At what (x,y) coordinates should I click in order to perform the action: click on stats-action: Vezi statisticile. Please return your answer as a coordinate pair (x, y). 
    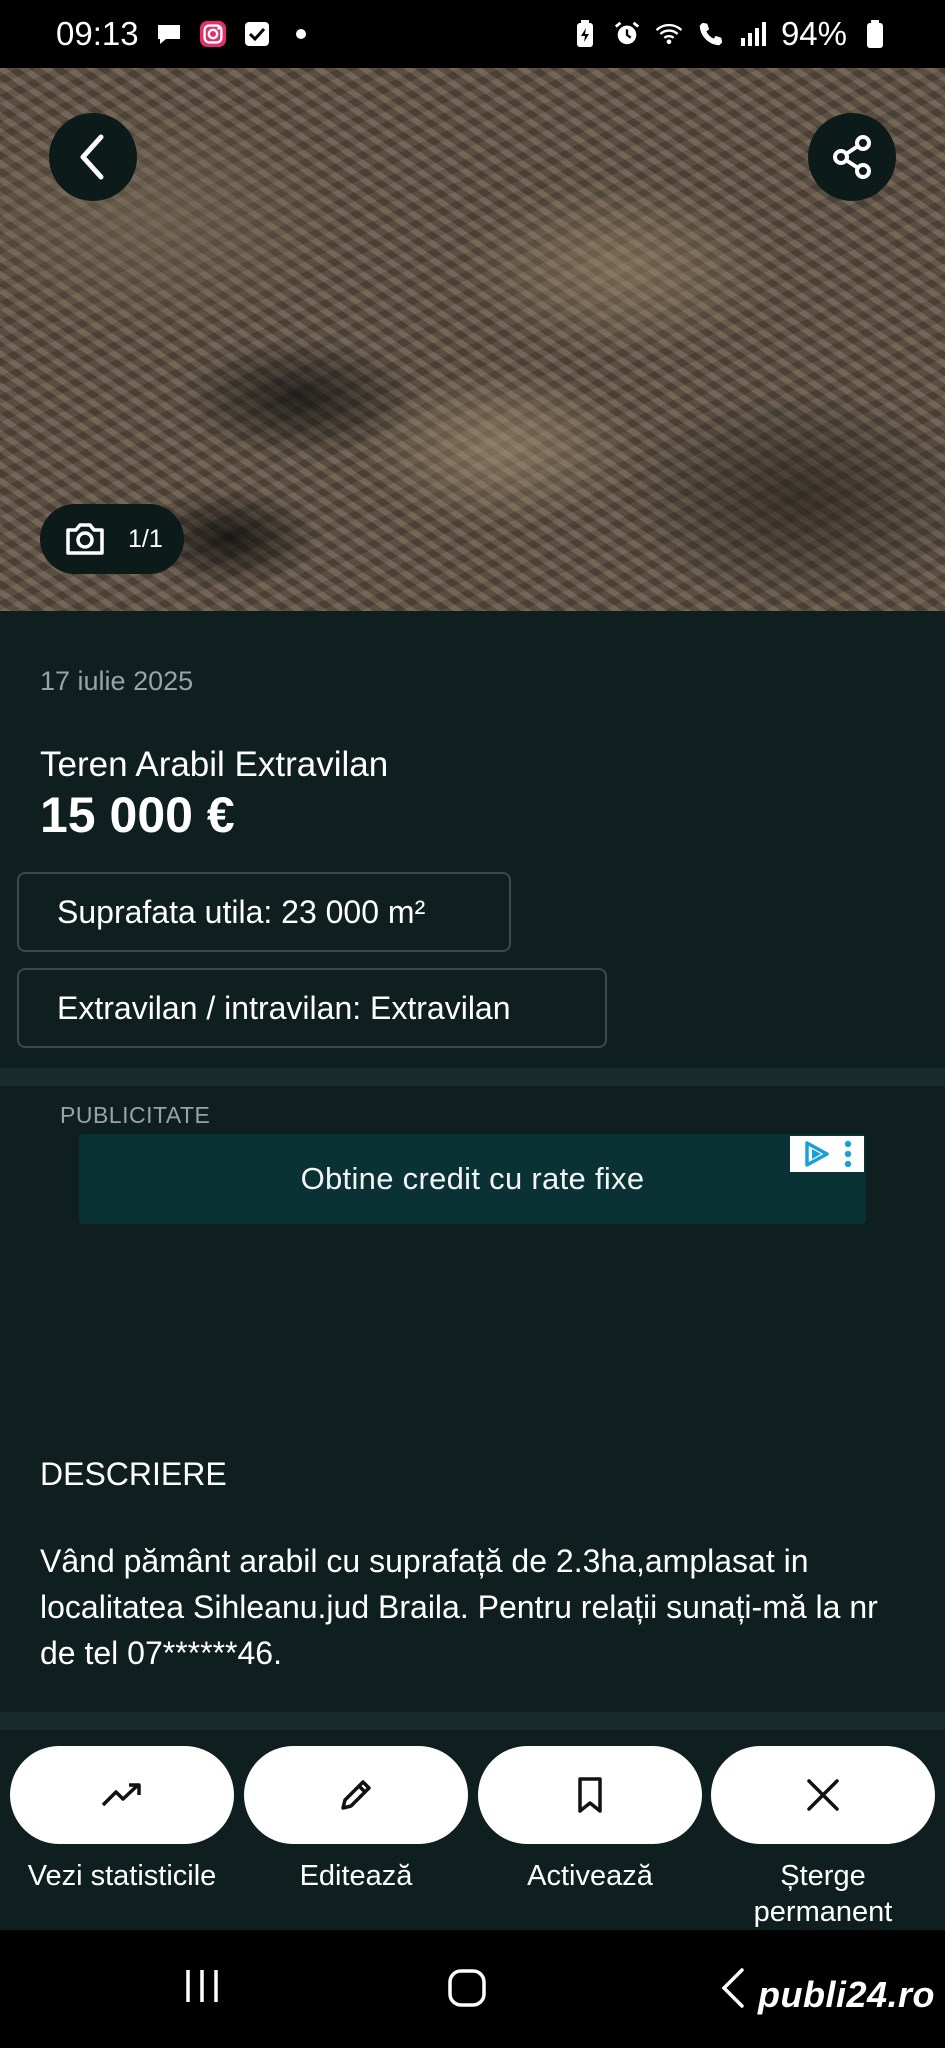
    Looking at the image, I should click on (122, 1820).